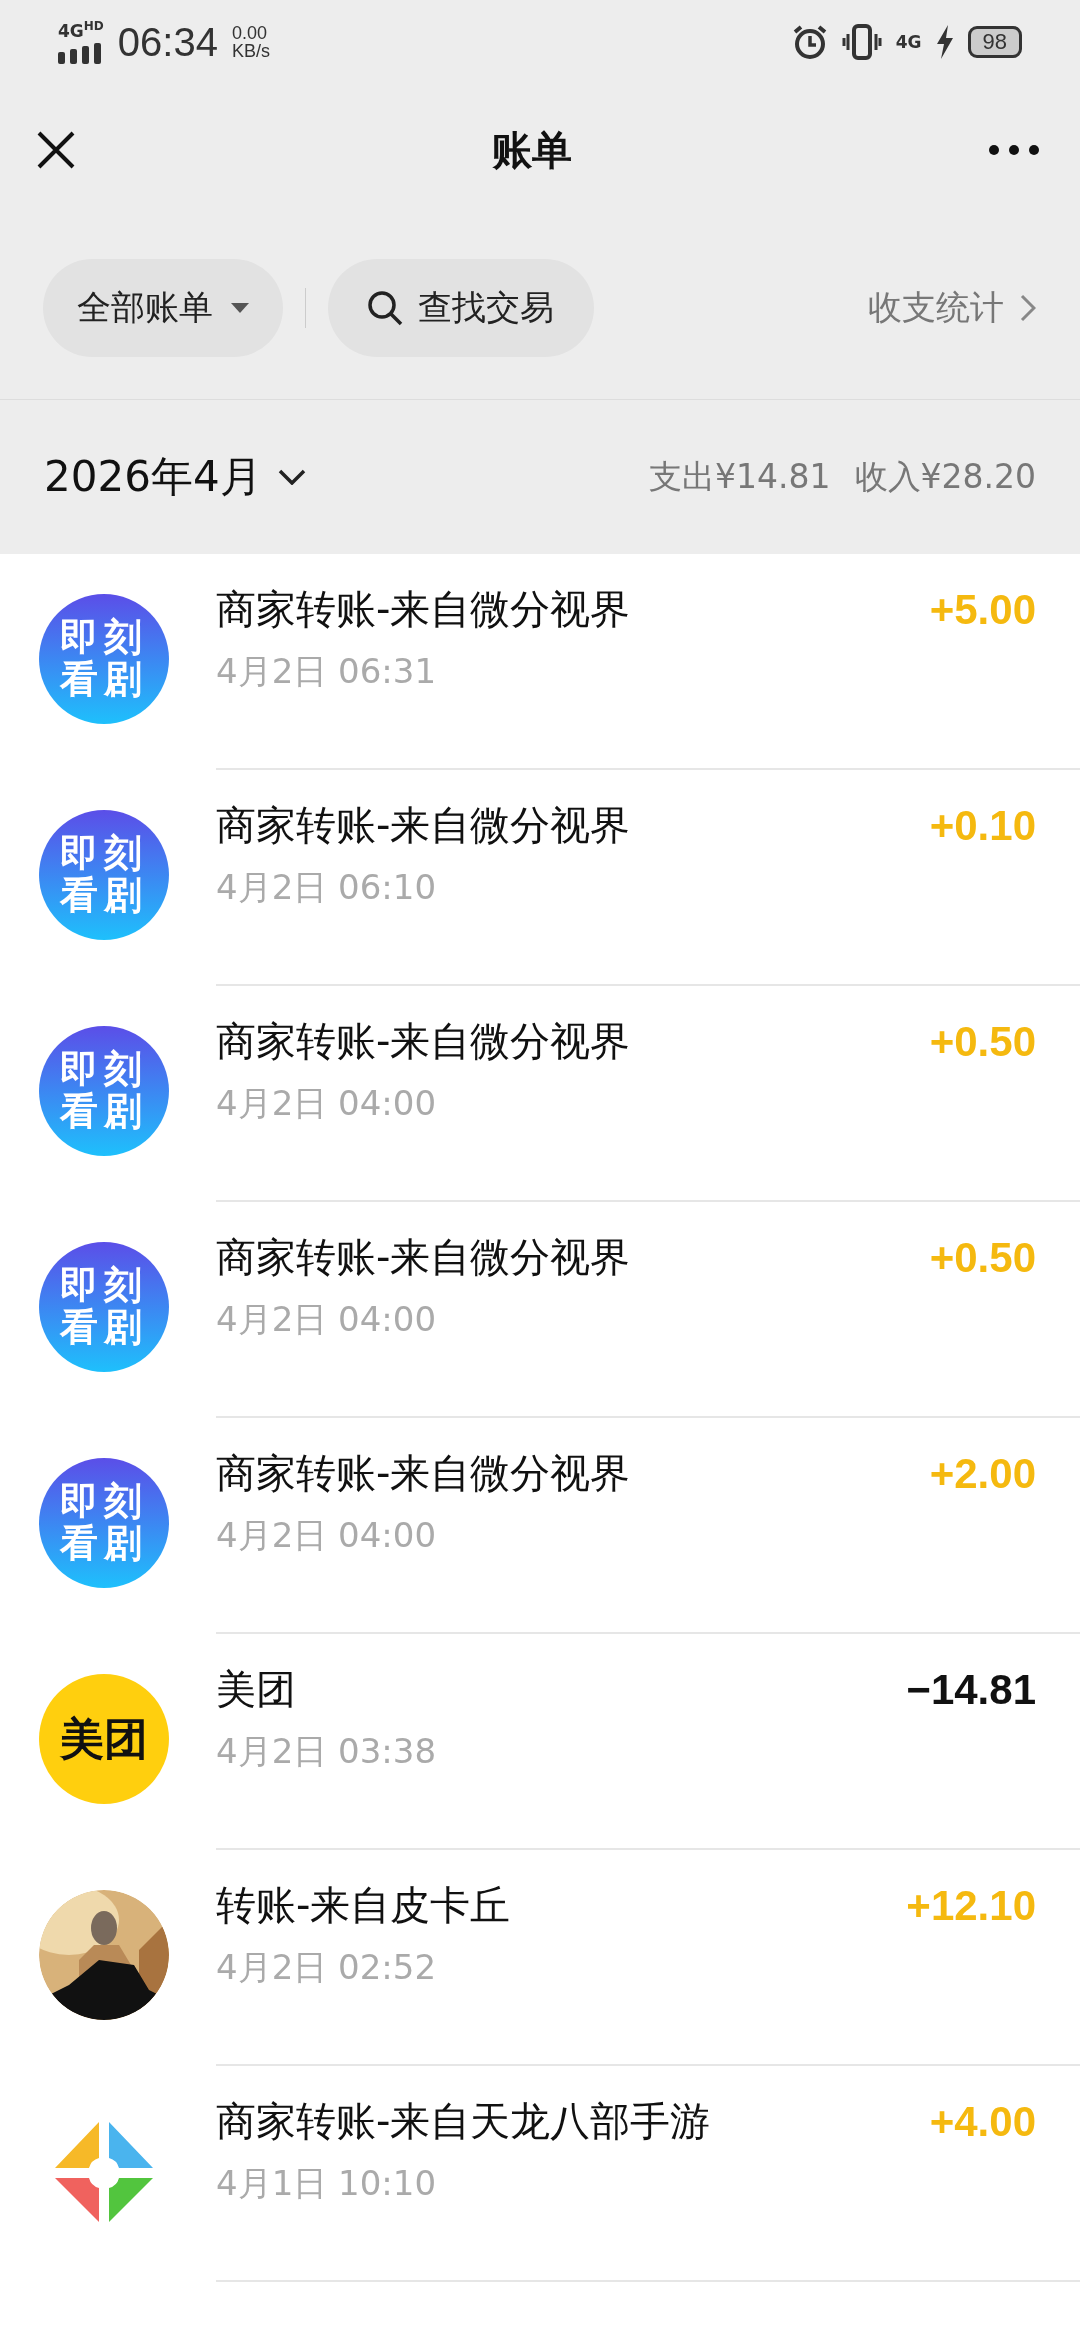 The height and width of the screenshot is (2340, 1080). What do you see at coordinates (56, 150) in the screenshot?
I see `close-icon` at bounding box center [56, 150].